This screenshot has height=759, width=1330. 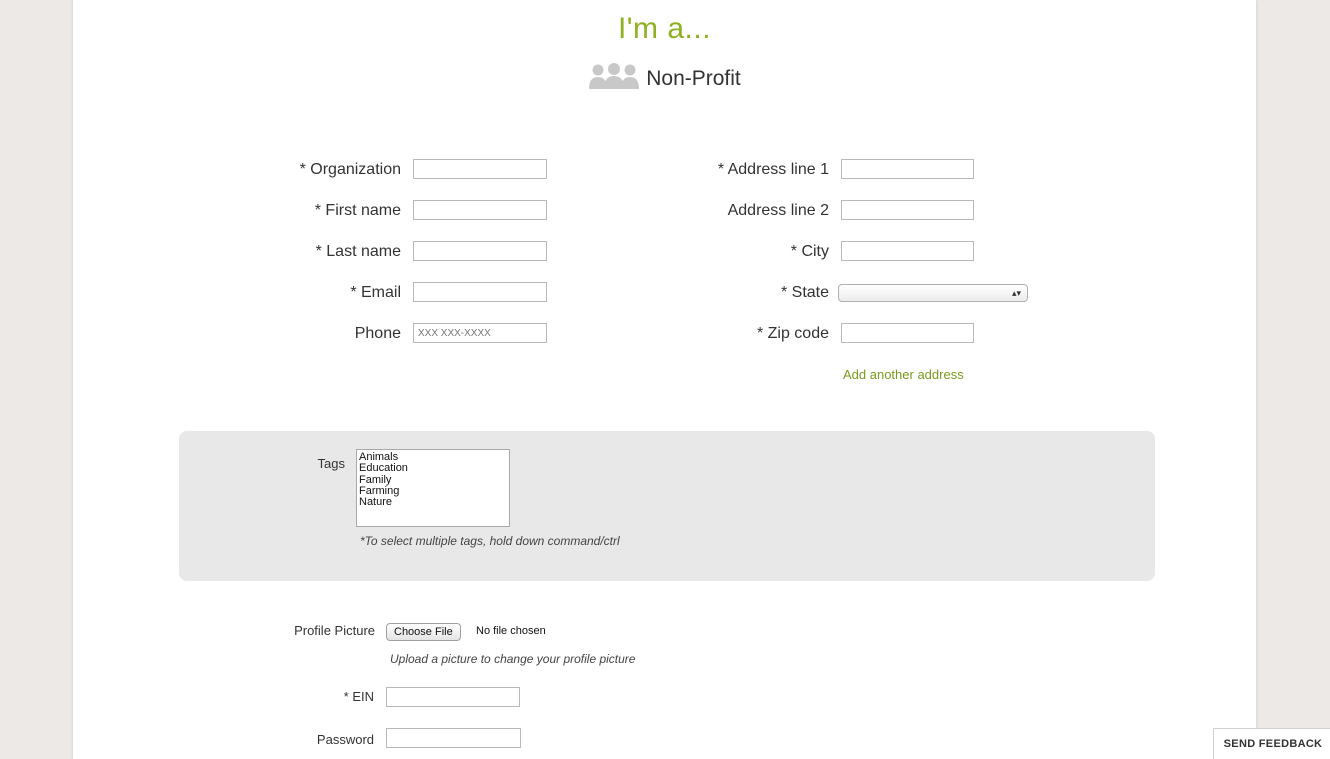 I want to click on zip-code-label: * Zip code, so click(x=792, y=333).